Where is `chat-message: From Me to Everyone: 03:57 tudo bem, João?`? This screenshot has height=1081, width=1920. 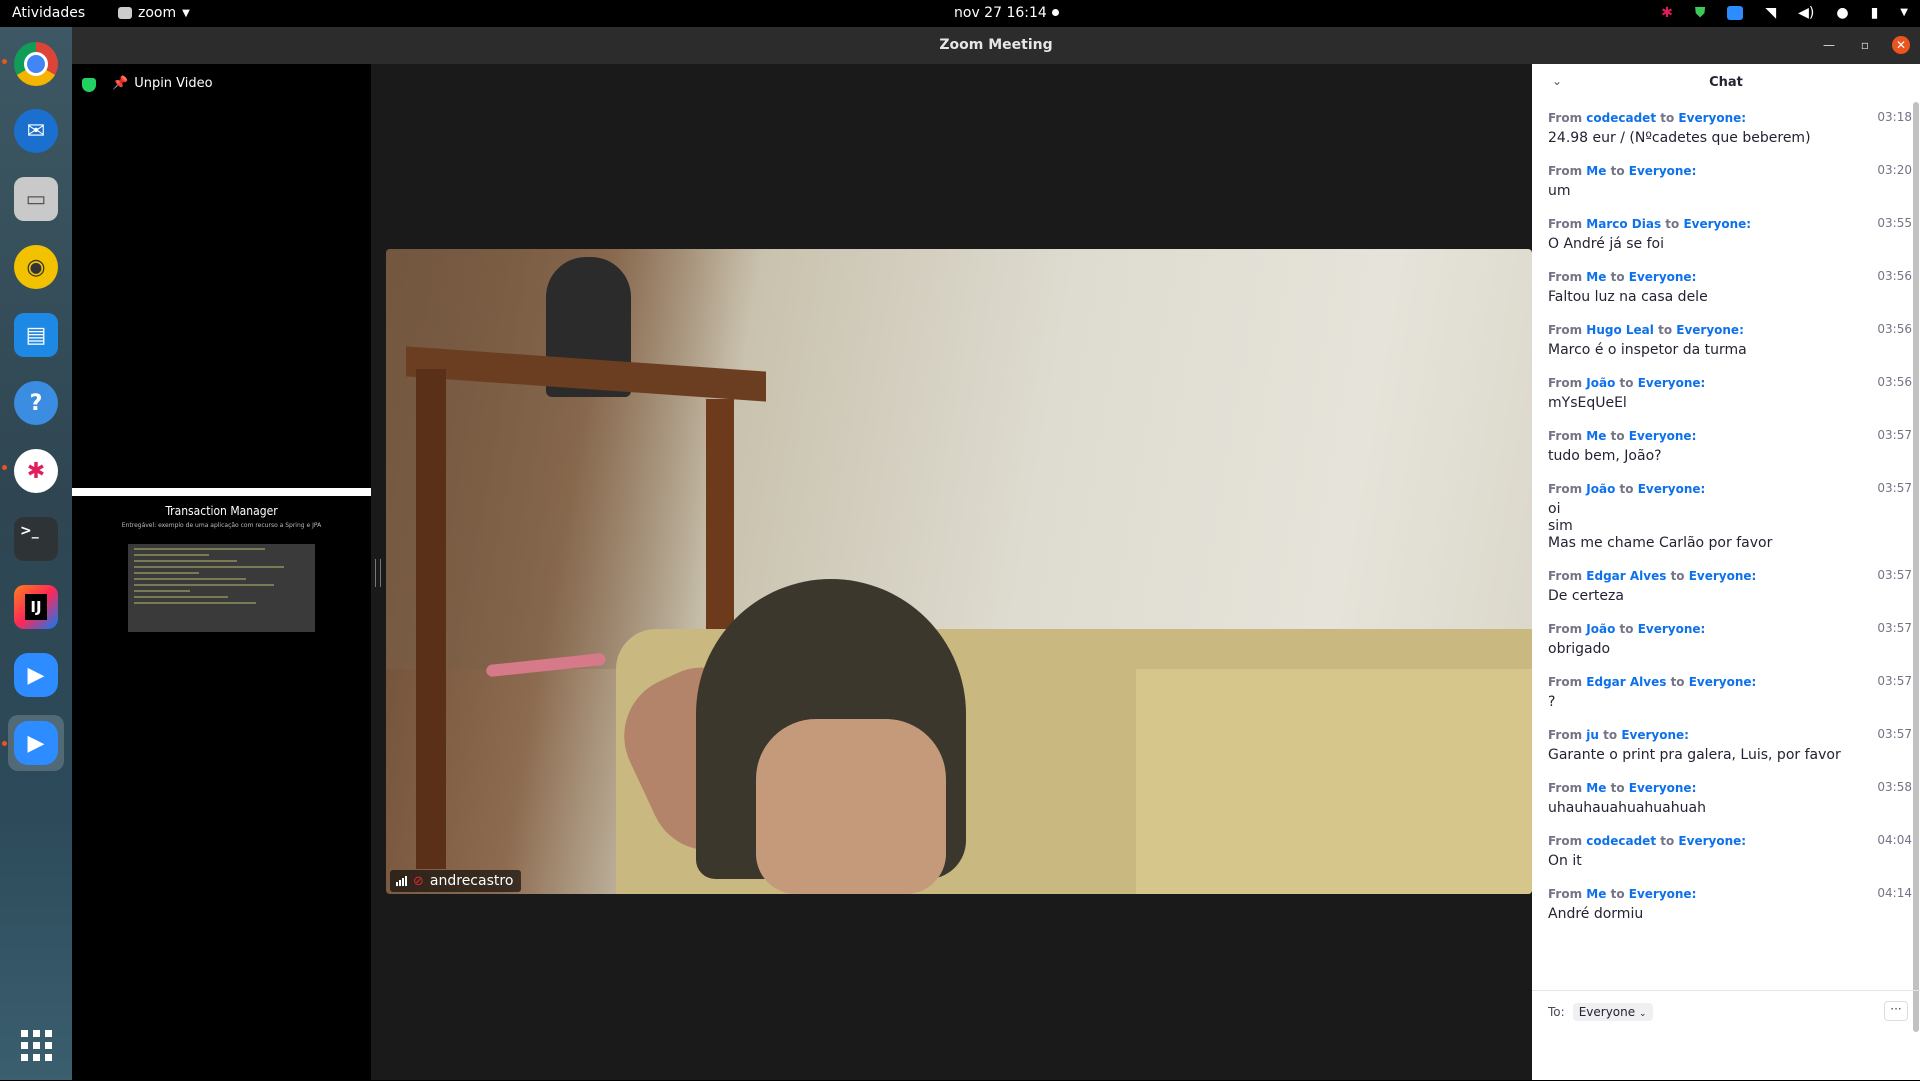 chat-message: From Me to Everyone: 03:57 tudo bem, João? is located at coordinates (1722, 446).